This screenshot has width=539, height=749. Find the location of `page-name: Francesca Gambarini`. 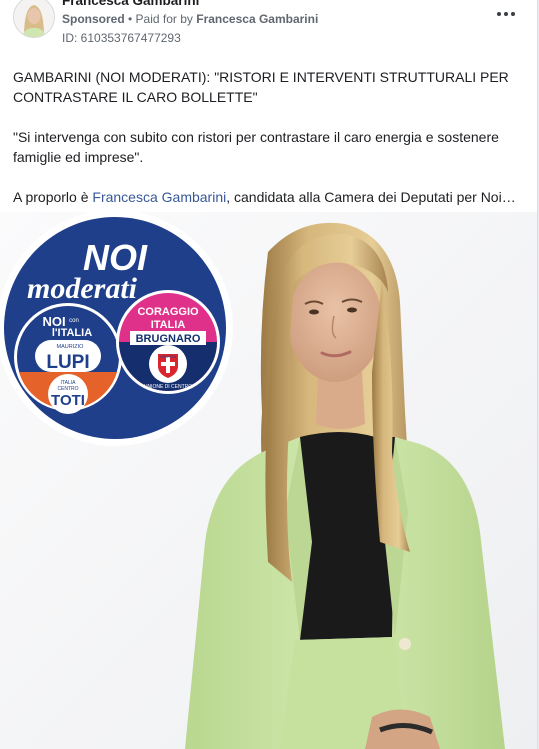

page-name: Francesca Gambarini is located at coordinates (130, 4).